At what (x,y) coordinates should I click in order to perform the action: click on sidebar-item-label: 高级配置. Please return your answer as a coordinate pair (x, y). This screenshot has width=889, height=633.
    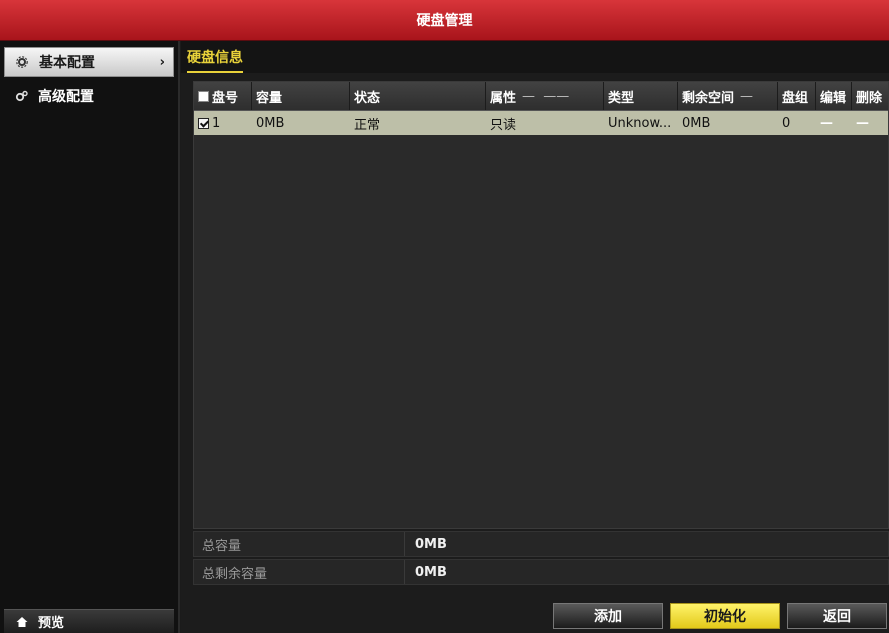
    Looking at the image, I should click on (66, 97).